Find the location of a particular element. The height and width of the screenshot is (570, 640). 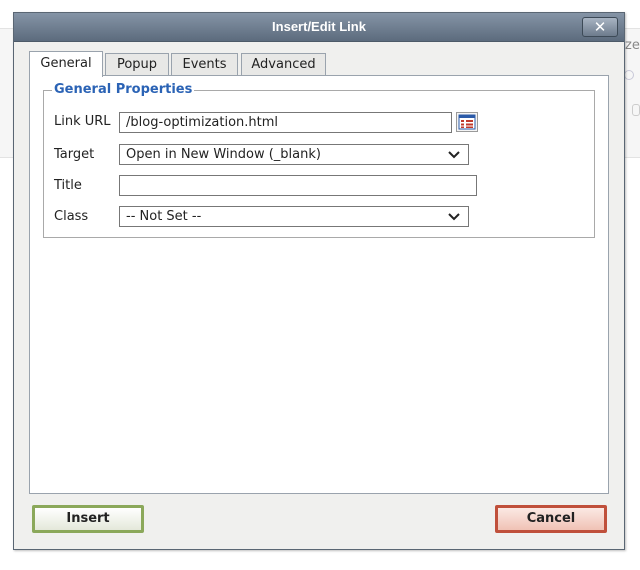

target-select-value: Open in New Window (_blank) is located at coordinates (223, 154).